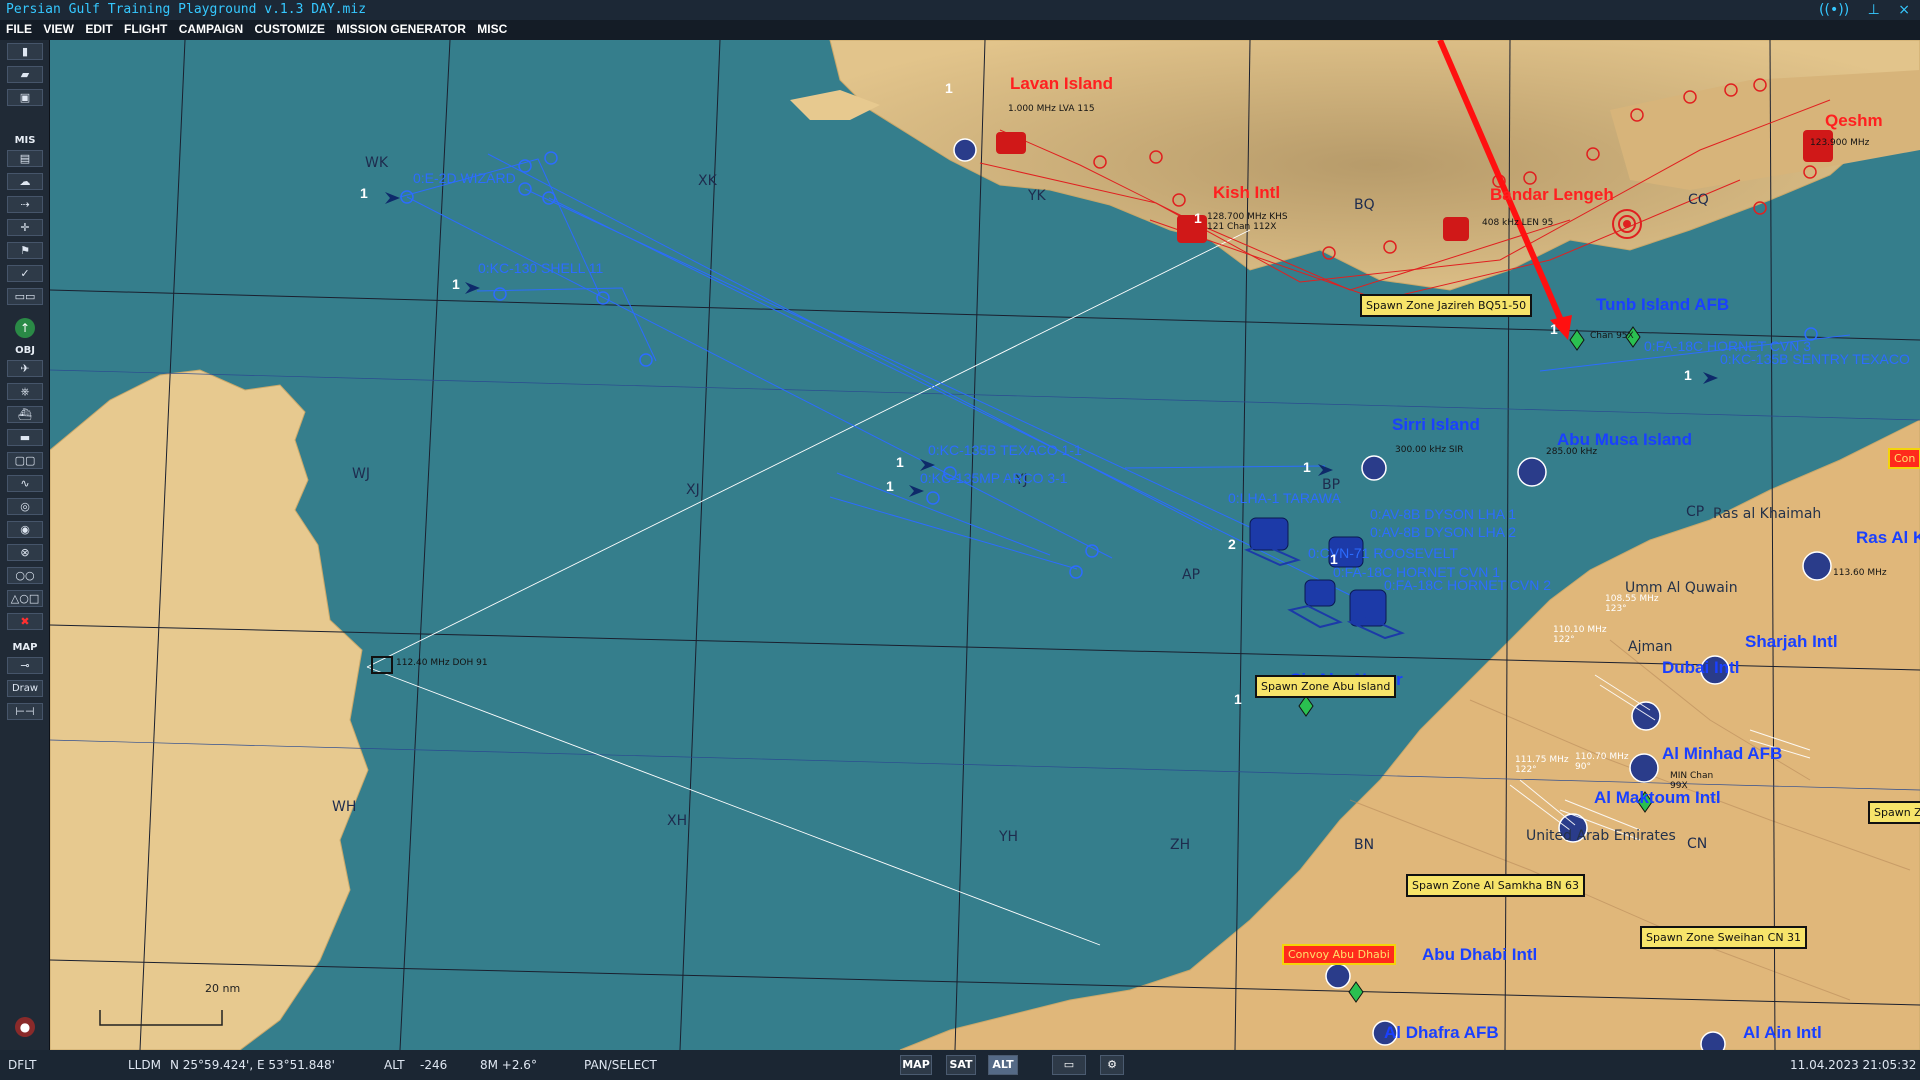 This screenshot has width=1920, height=1080. I want to click on new-mission-button: ▮, so click(25, 51).